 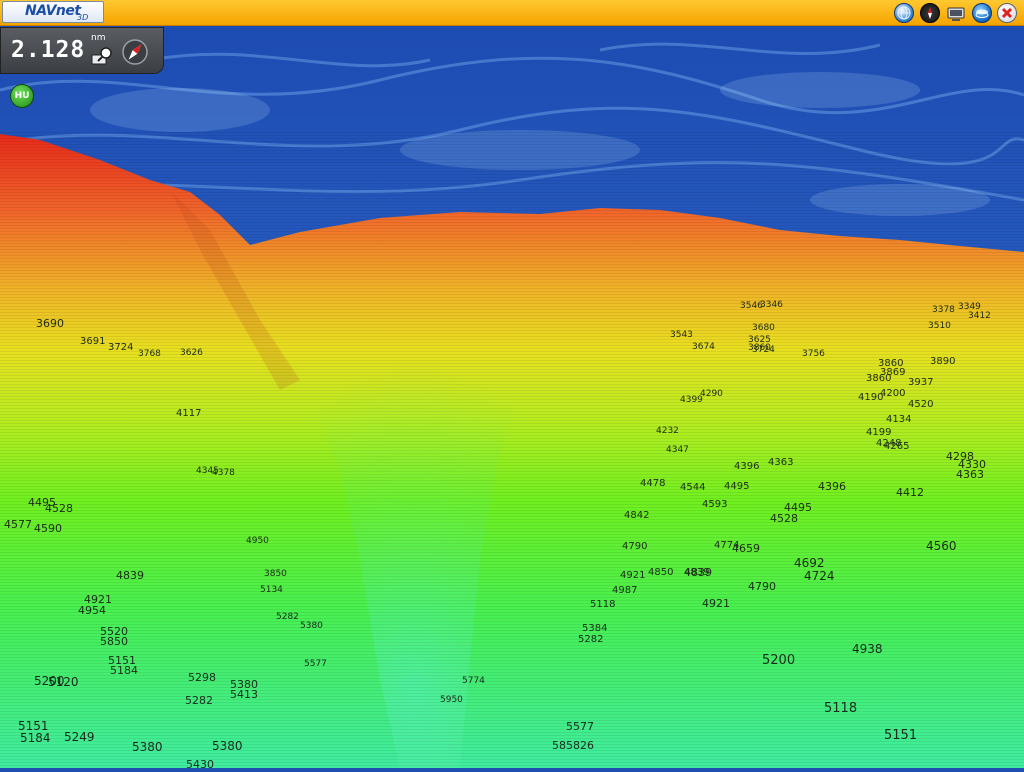 What do you see at coordinates (759, 340) in the screenshot?
I see `depth-sounding-label: 3625` at bounding box center [759, 340].